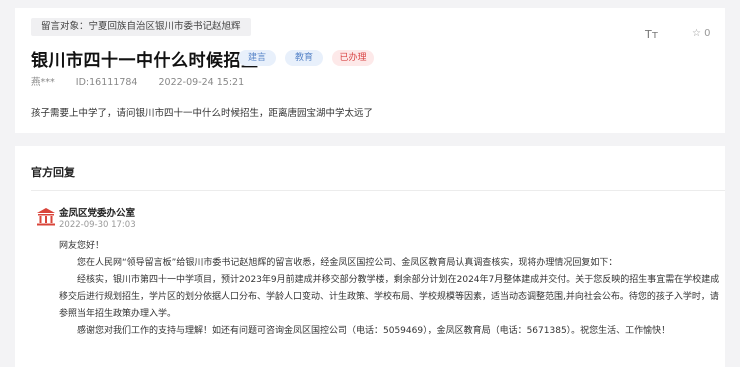  What do you see at coordinates (146, 81) in the screenshot?
I see `message-meta: 燕*** ID:16111784 2022-09-24 15:21` at bounding box center [146, 81].